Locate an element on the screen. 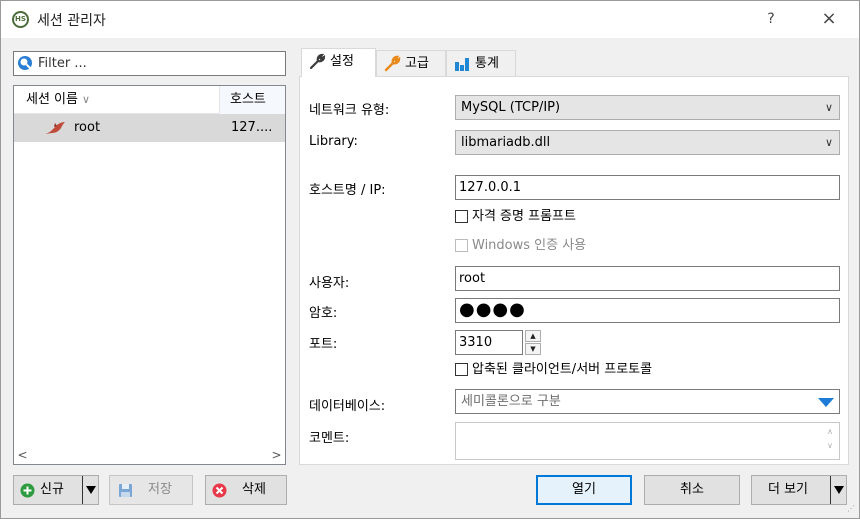  delete-button-label: 삭제 is located at coordinates (254, 489).